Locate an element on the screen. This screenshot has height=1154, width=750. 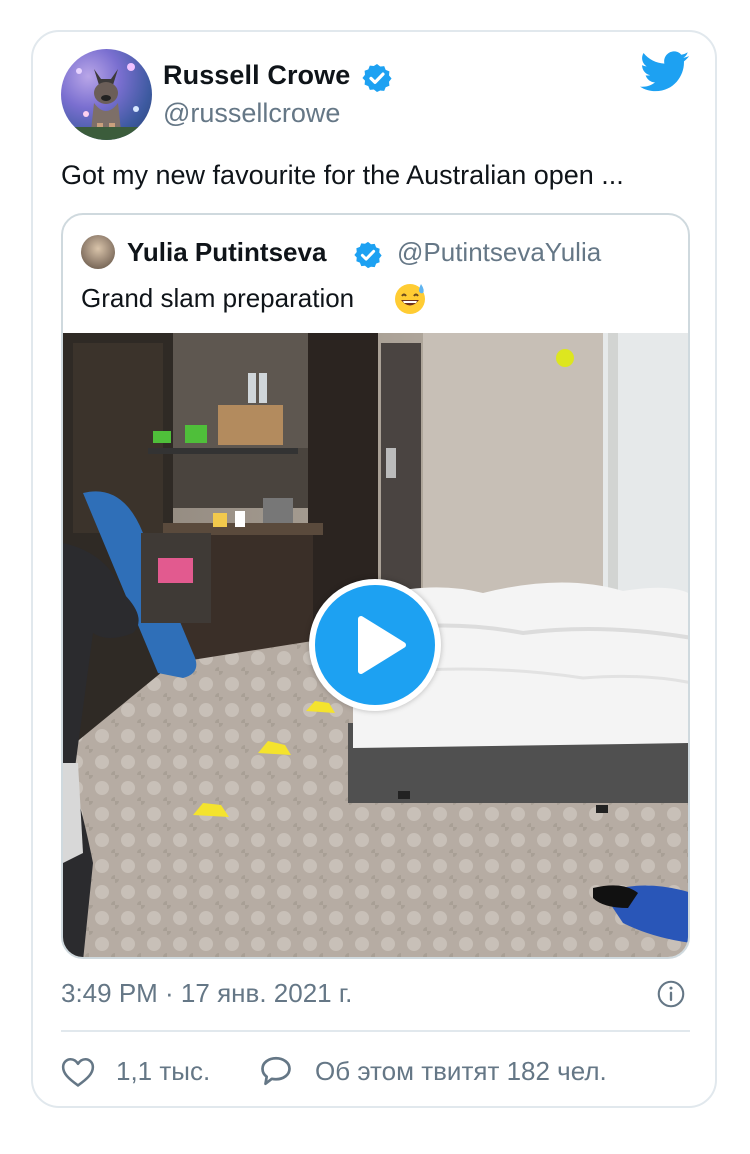
conversation-count: Об этом твитят 182 чел. is located at coordinates (461, 1071).